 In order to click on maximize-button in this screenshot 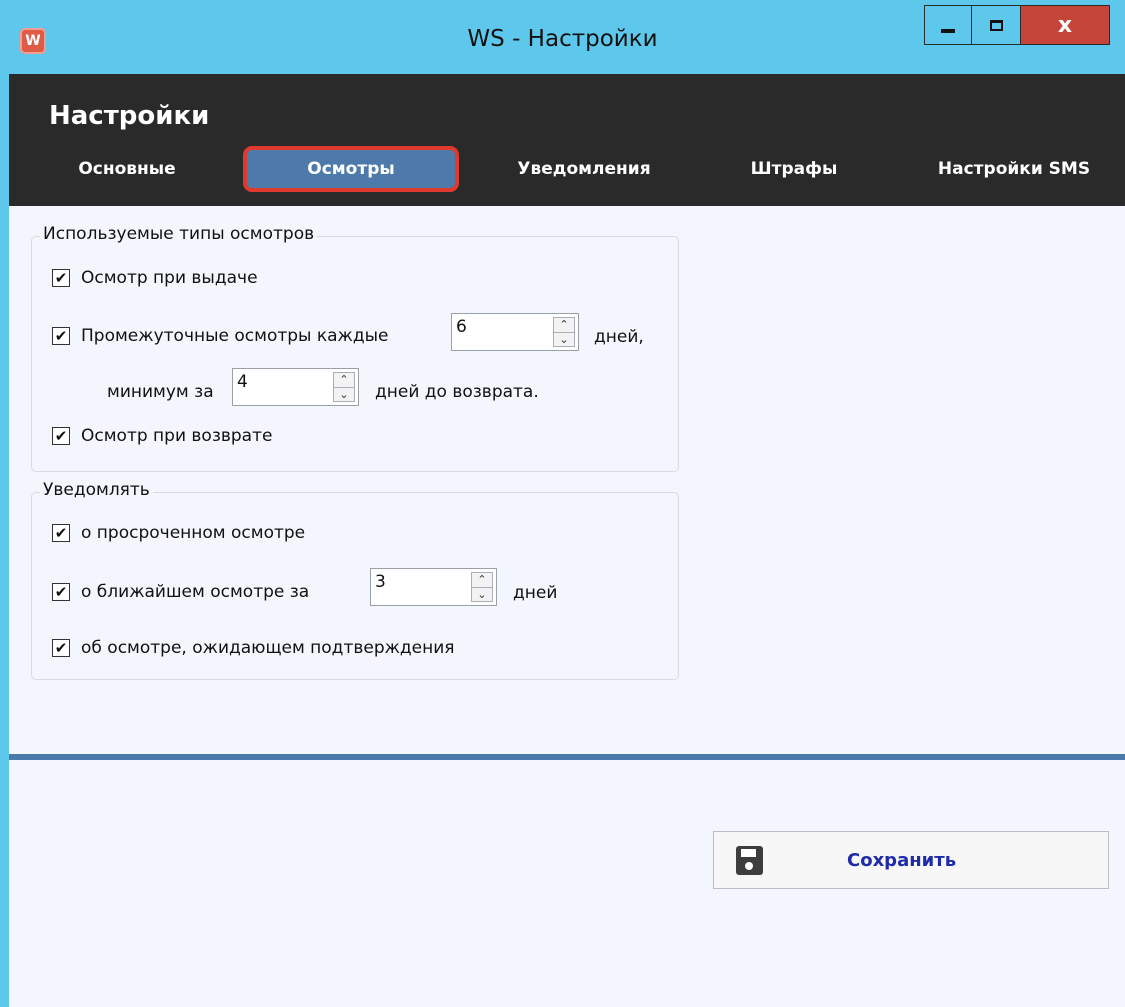, I will do `click(996, 25)`.